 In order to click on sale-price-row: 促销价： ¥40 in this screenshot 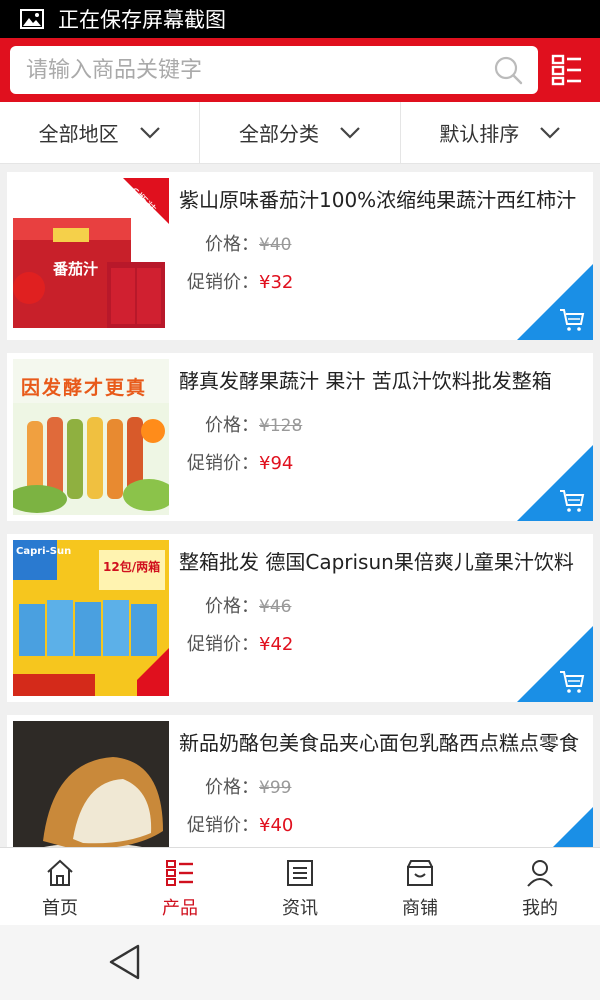, I will do `click(236, 824)`.